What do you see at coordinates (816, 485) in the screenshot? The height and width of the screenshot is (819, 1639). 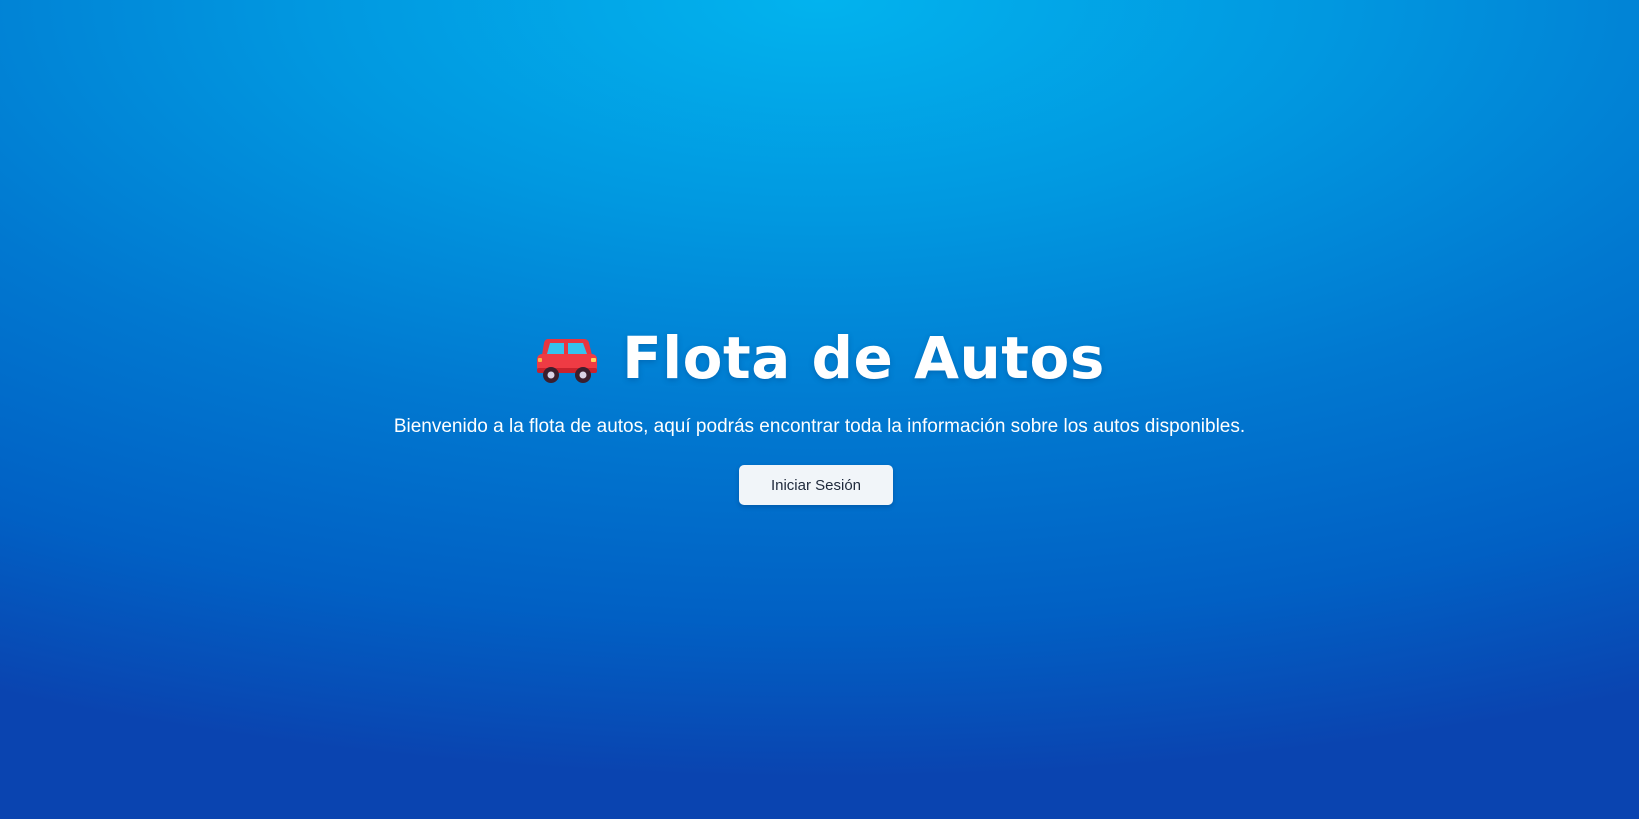 I see `login-button: Iniciar Sesión` at bounding box center [816, 485].